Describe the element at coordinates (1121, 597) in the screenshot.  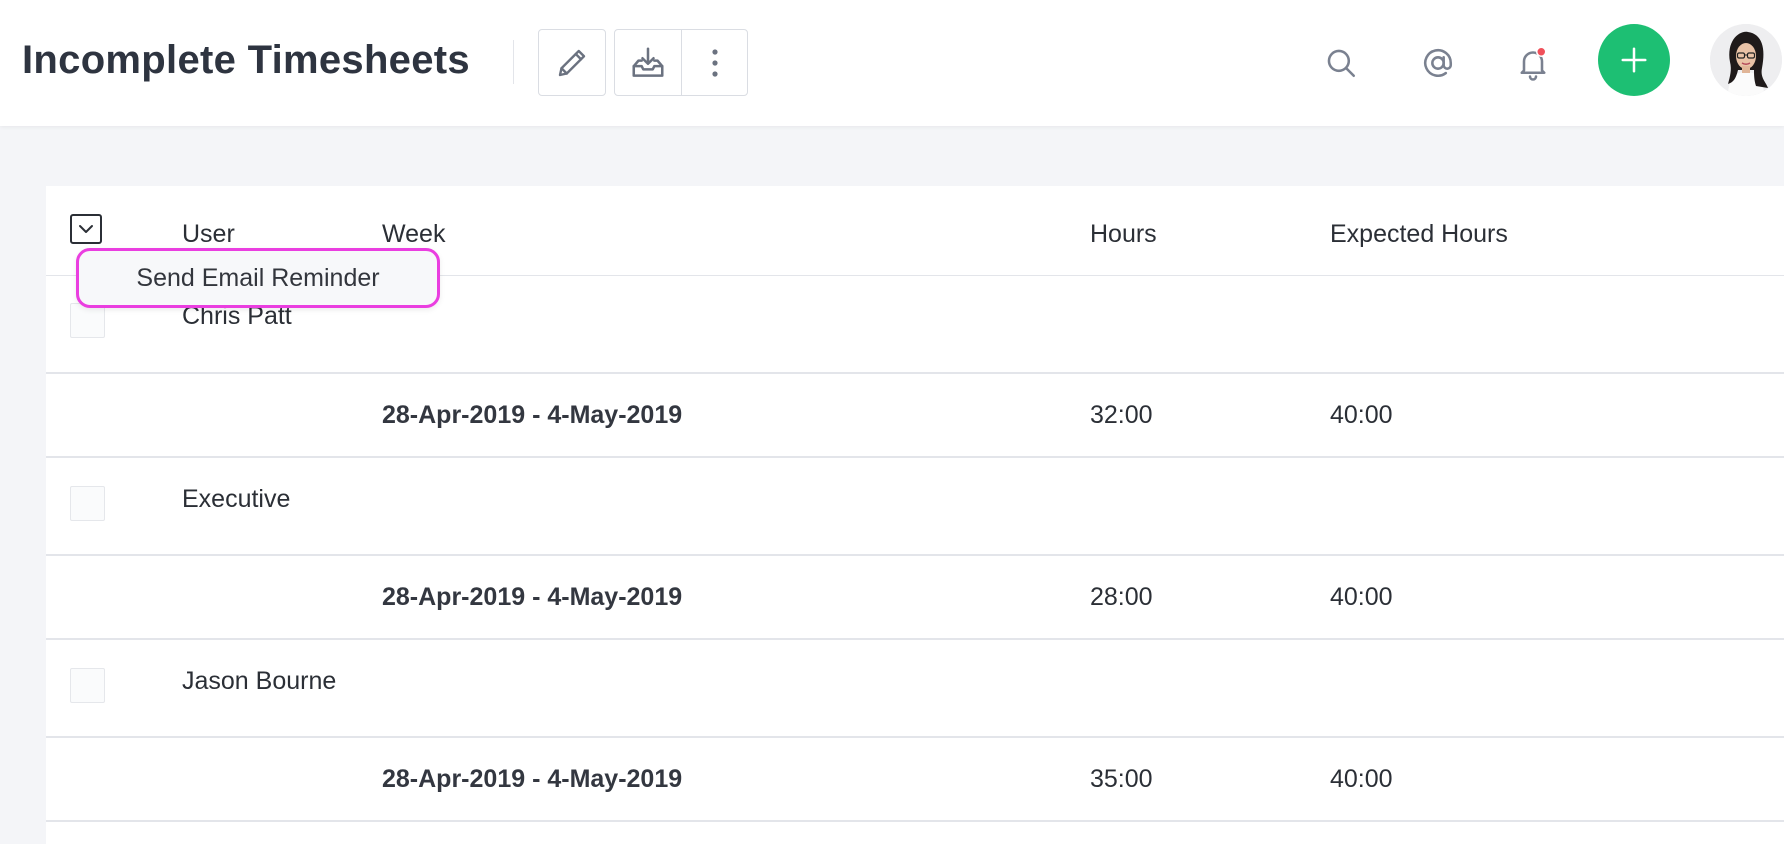
I see `hours-value: 28:00` at that location.